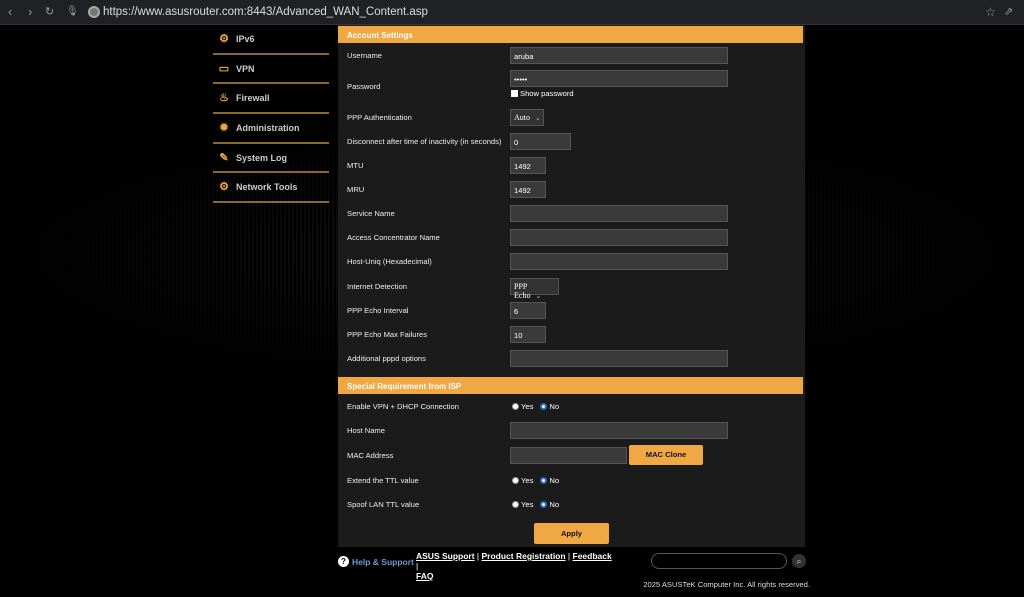 Image resolution: width=1024 pixels, height=597 pixels. I want to click on mac-address-input, so click(568, 455).